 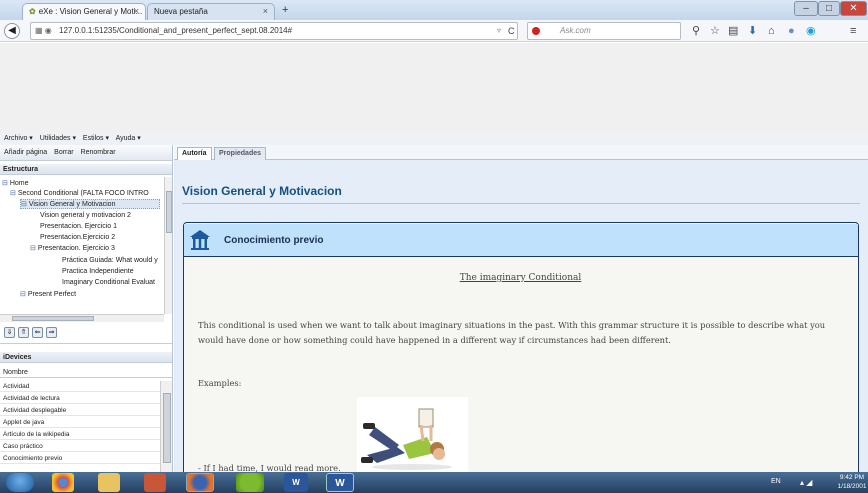 I want to click on ask-logo-icon, so click(x=536, y=31).